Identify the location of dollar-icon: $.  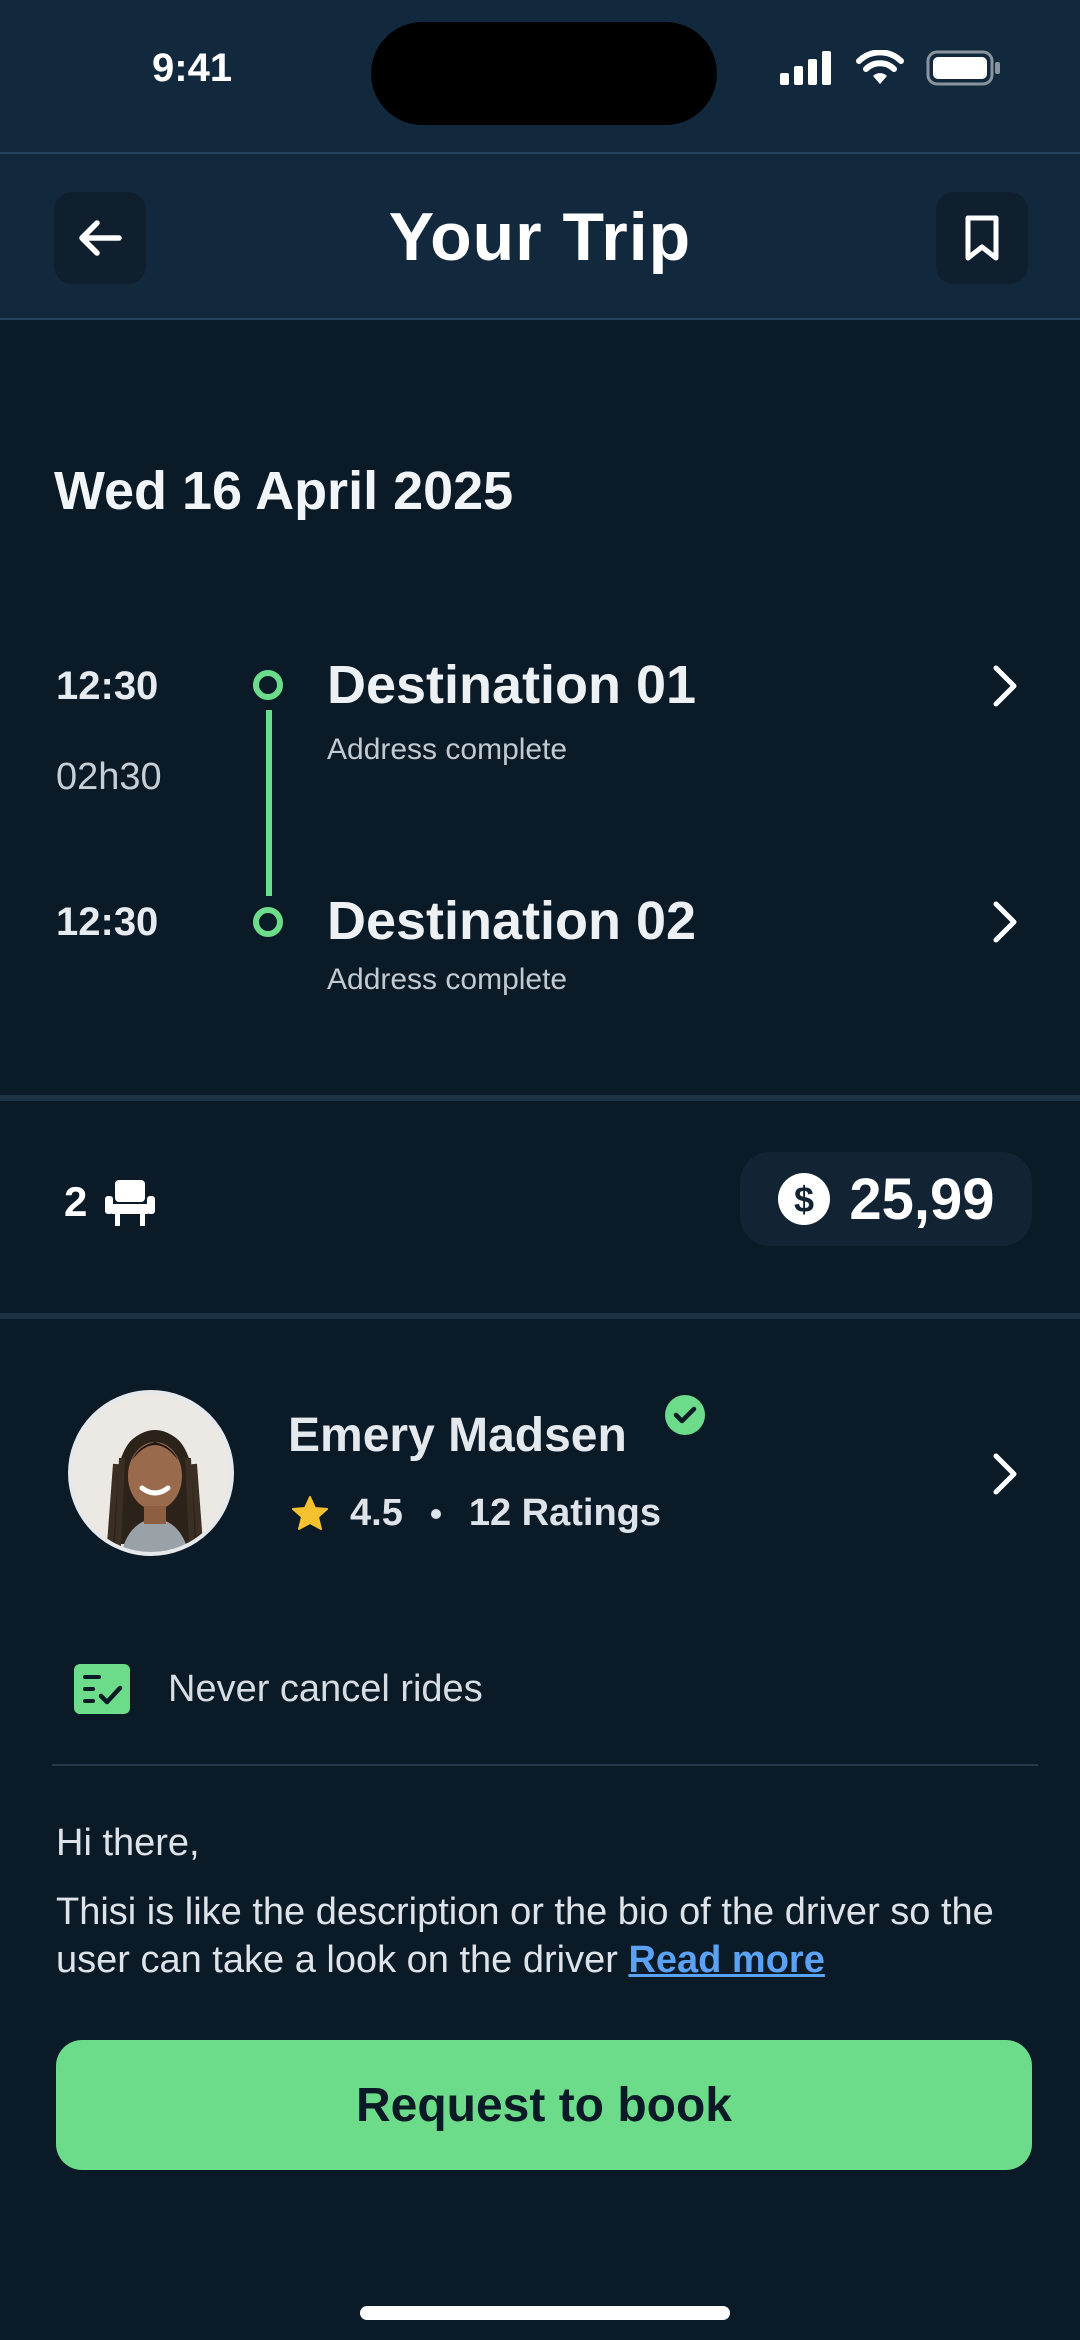
(804, 1199).